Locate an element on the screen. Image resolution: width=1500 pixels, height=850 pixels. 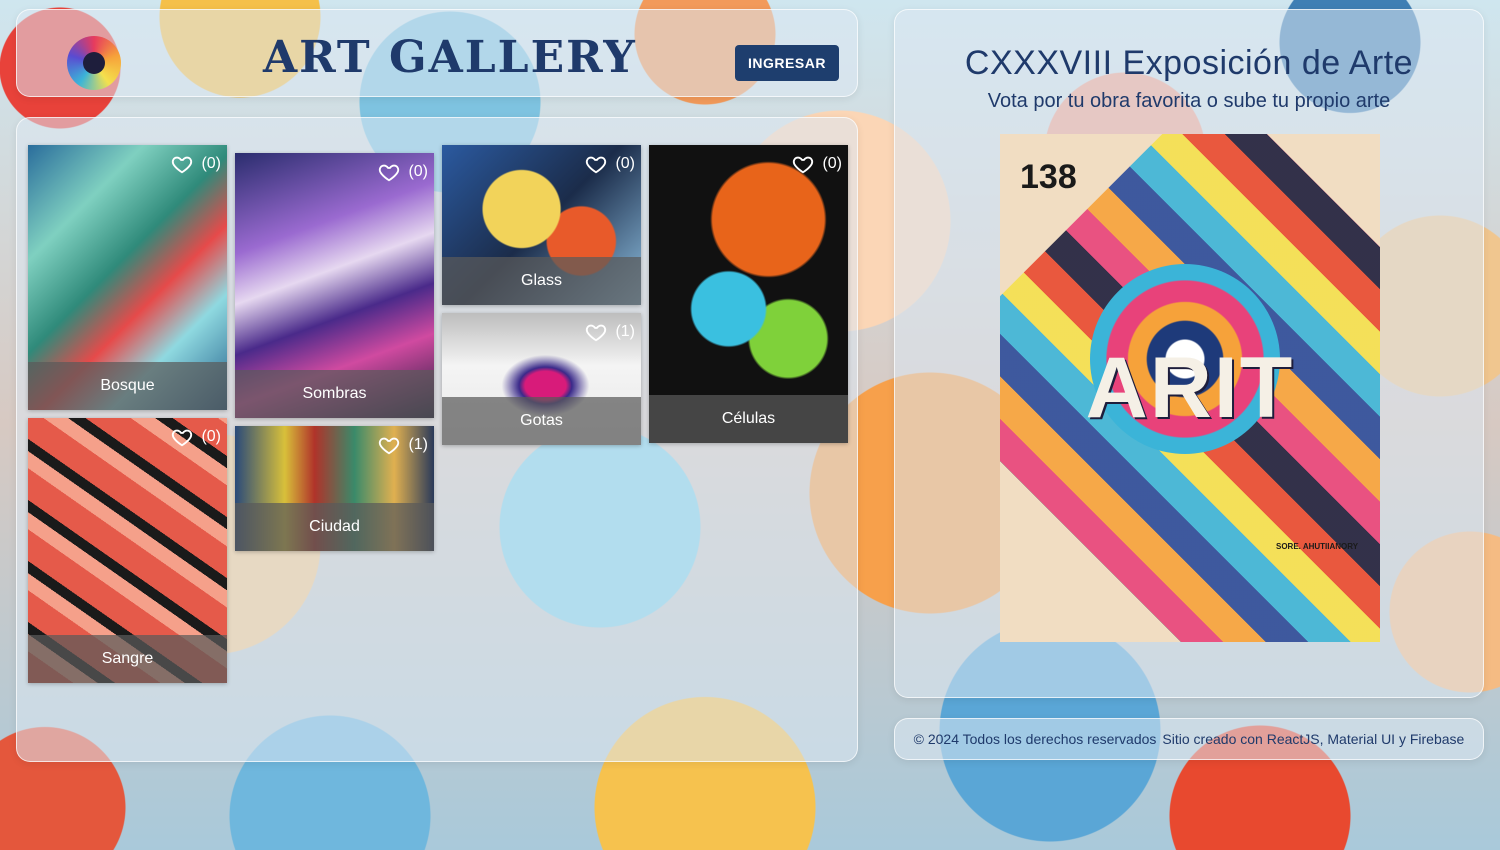
poster-number: 138 is located at coordinates (1048, 177).